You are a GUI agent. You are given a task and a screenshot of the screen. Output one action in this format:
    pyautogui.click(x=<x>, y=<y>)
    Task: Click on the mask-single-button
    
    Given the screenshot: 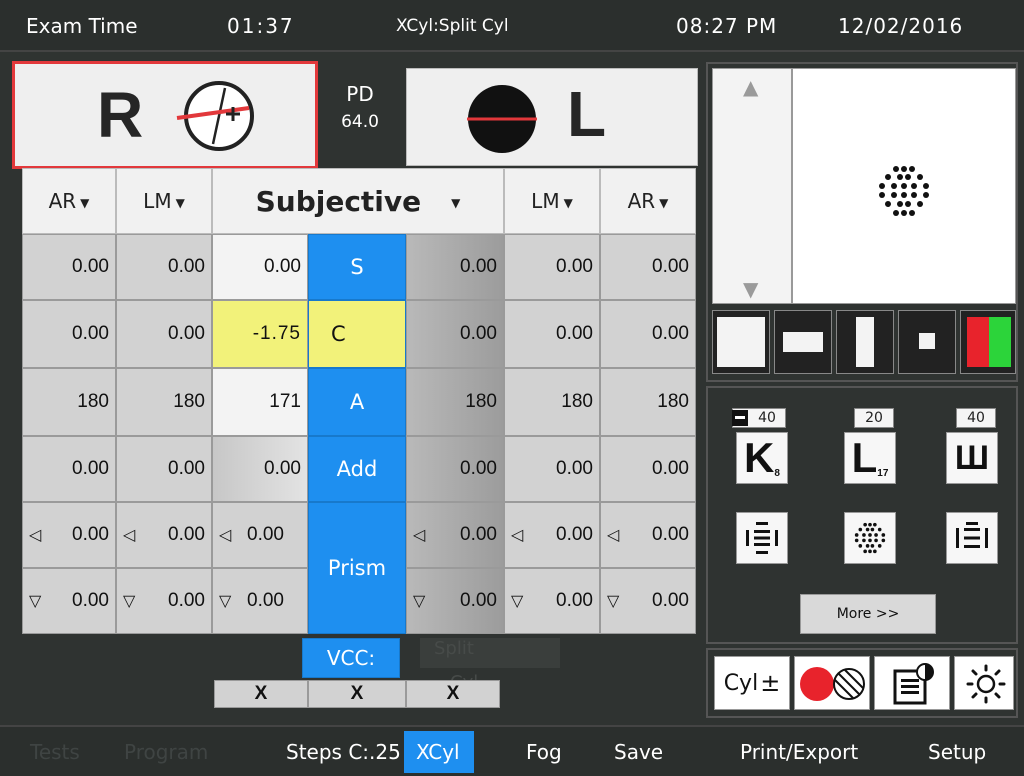 What is the action you would take?
    pyautogui.click(x=927, y=342)
    